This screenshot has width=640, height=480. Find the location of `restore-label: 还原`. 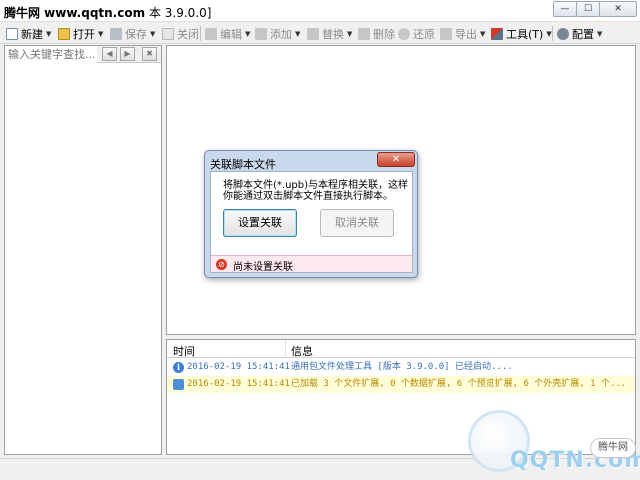

restore-label: 还原 is located at coordinates (424, 34).